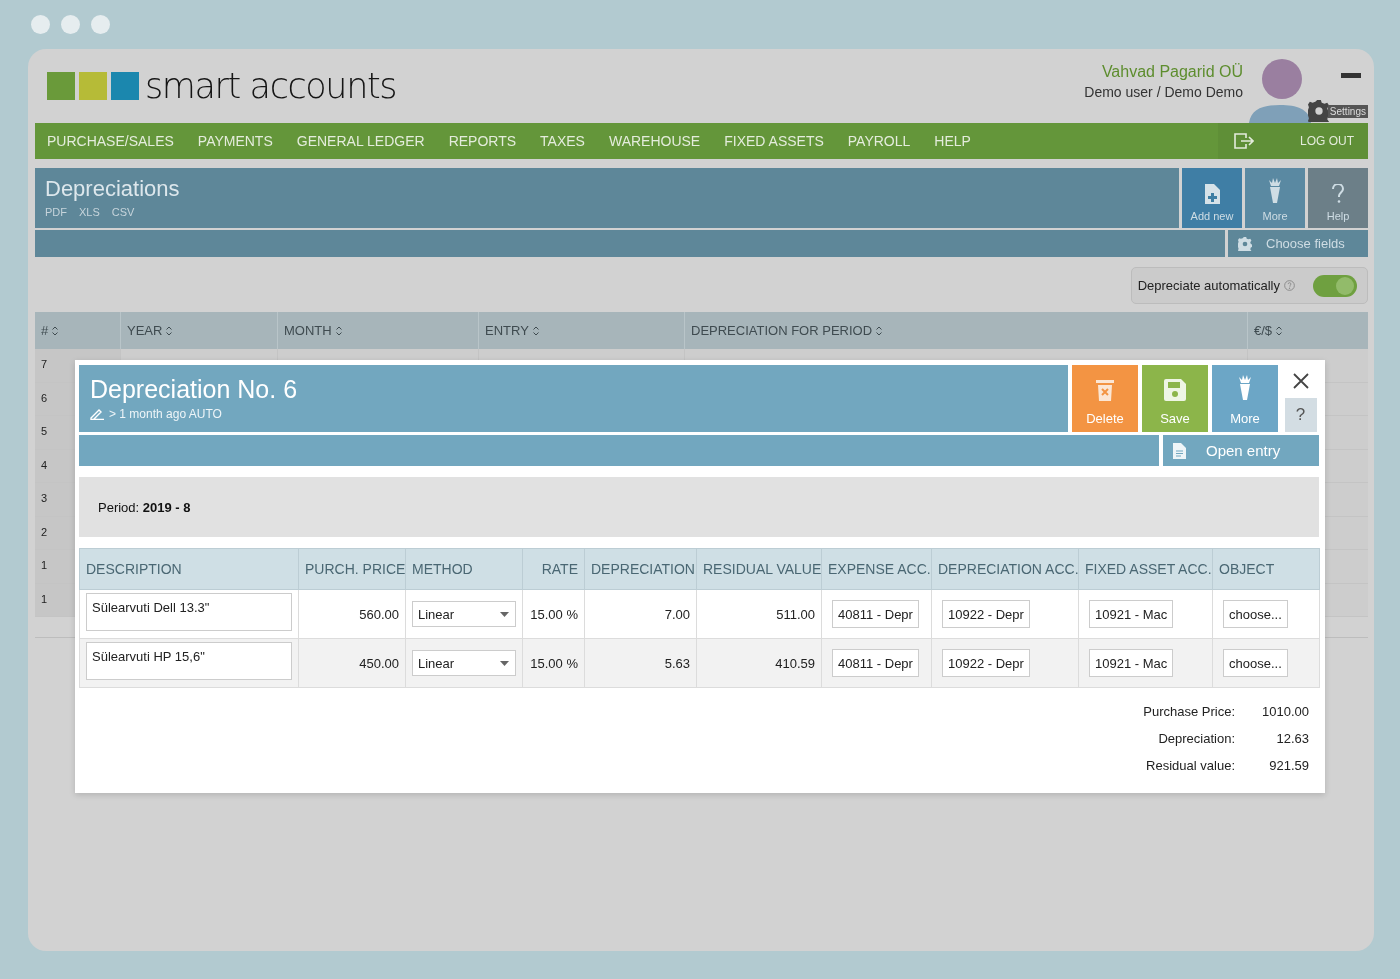 Image resolution: width=1400 pixels, height=979 pixels. Describe the element at coordinates (1327, 141) in the screenshot. I see `logout-link: LOG OUT` at that location.